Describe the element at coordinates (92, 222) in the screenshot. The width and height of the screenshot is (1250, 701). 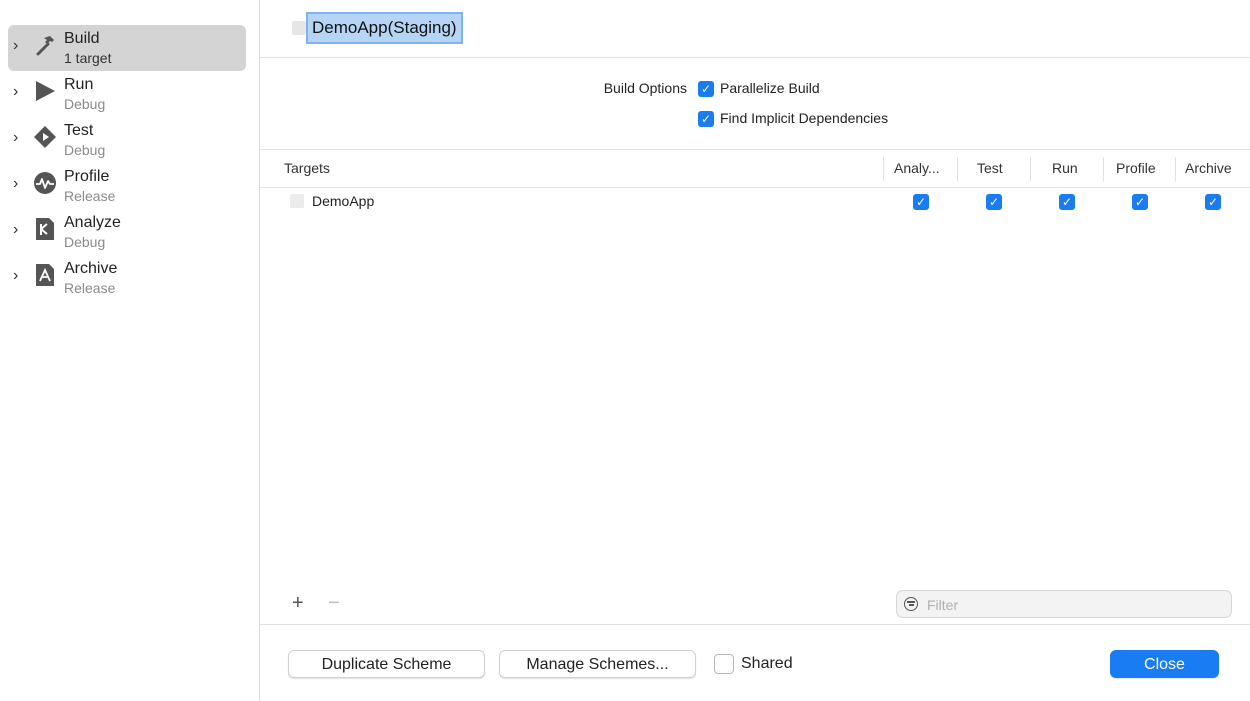
I see `sidebar-item-title: Analyze` at that location.